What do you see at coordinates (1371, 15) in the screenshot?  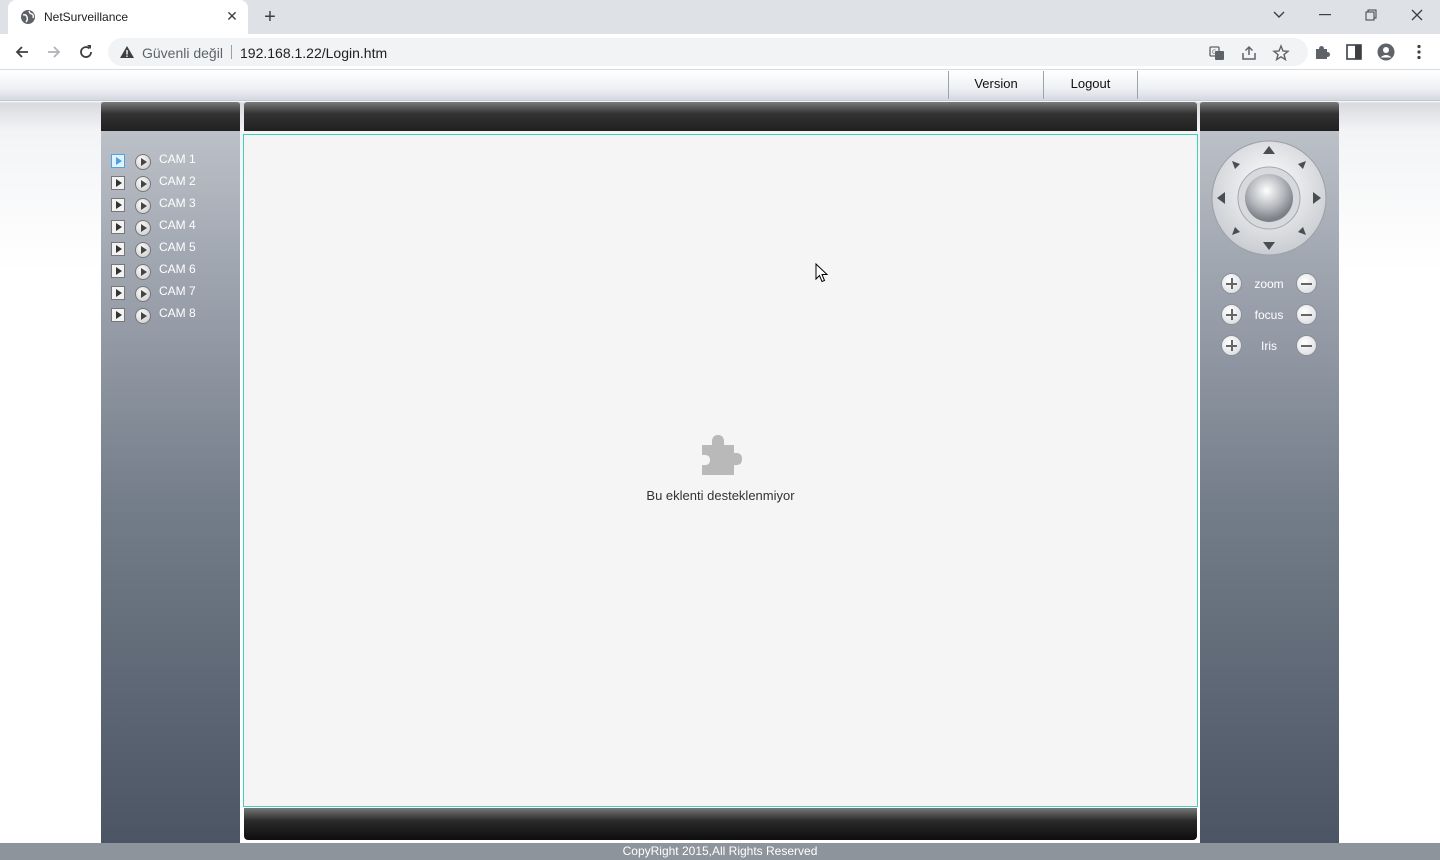 I see `restore-icon` at bounding box center [1371, 15].